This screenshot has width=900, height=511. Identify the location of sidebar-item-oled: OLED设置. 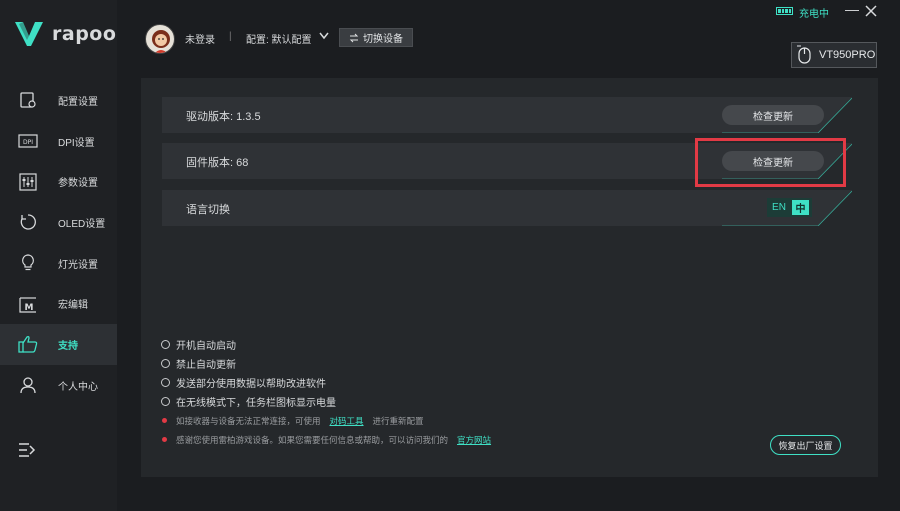
(58, 222).